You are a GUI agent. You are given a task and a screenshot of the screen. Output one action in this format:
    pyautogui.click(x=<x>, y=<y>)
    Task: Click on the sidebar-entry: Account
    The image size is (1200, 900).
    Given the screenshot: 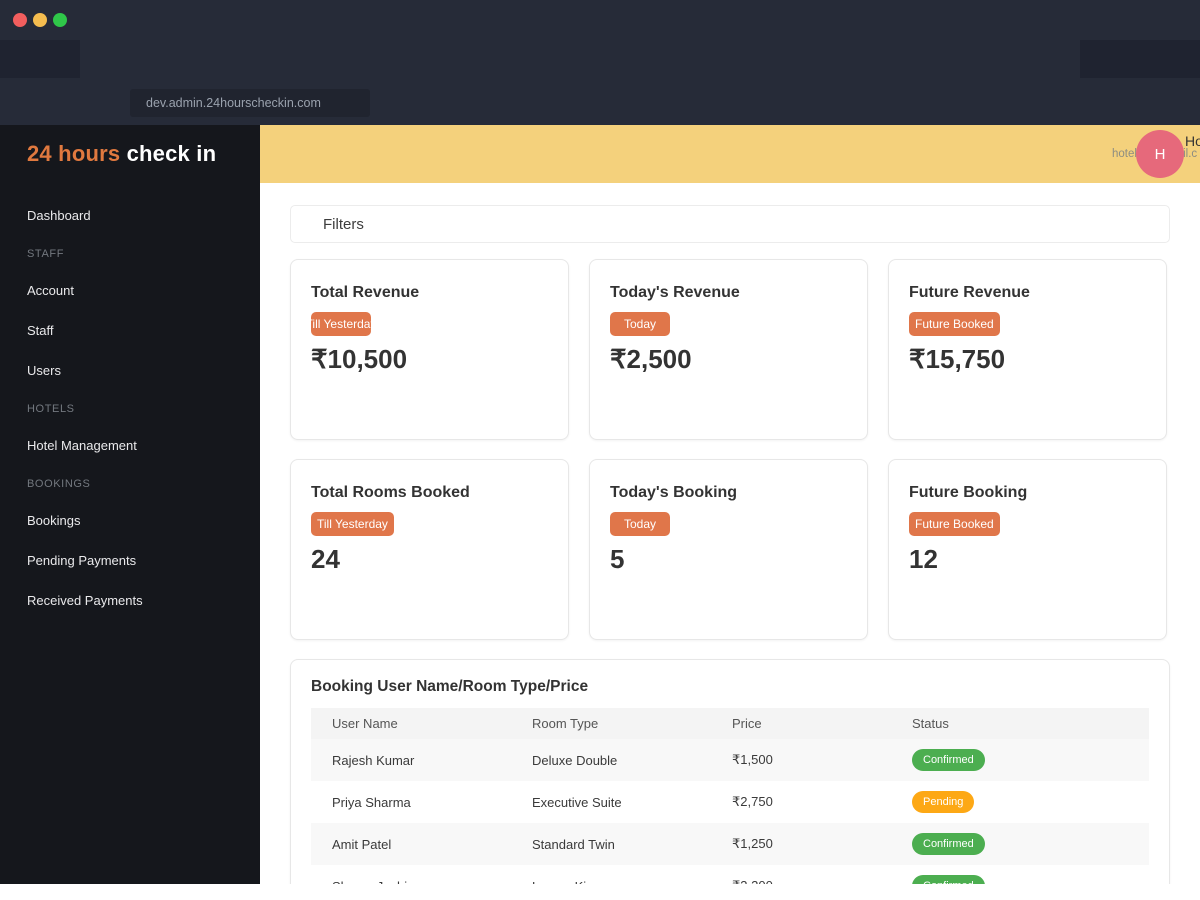 What is the action you would take?
    pyautogui.click(x=143, y=290)
    